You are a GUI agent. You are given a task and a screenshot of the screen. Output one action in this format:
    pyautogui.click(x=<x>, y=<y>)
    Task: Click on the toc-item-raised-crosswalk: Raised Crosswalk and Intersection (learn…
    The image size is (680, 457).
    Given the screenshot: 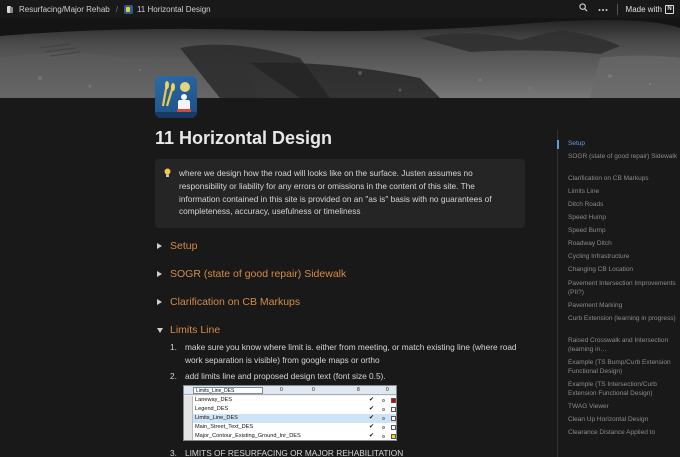 What is the action you would take?
    pyautogui.click(x=623, y=345)
    